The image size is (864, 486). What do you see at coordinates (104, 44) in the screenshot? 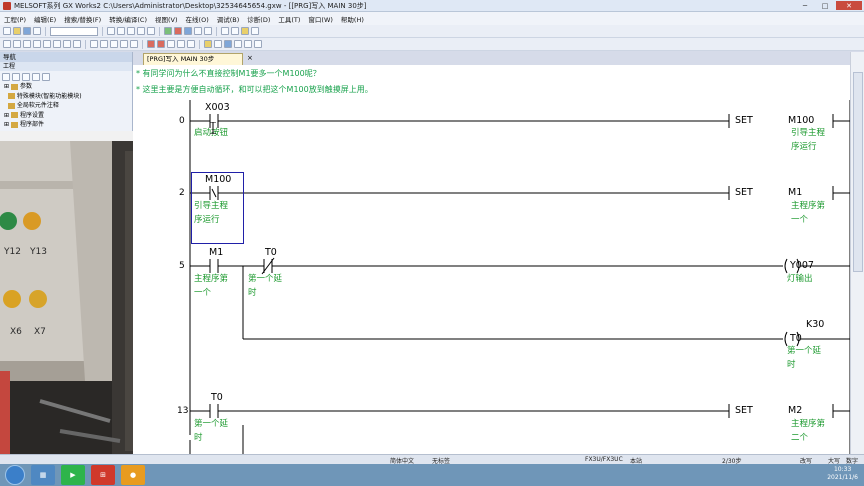
I see `falling-icon` at bounding box center [104, 44].